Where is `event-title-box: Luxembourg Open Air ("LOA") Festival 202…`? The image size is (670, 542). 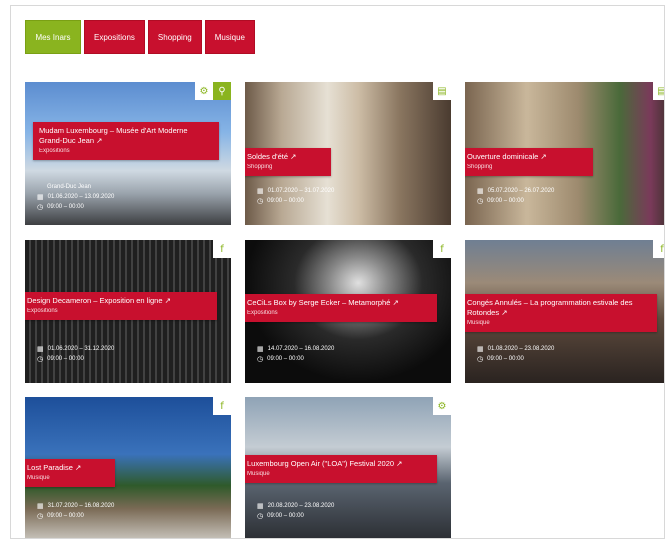
event-title-box: Luxembourg Open Air ("LOA") Festival 202… is located at coordinates (341, 469).